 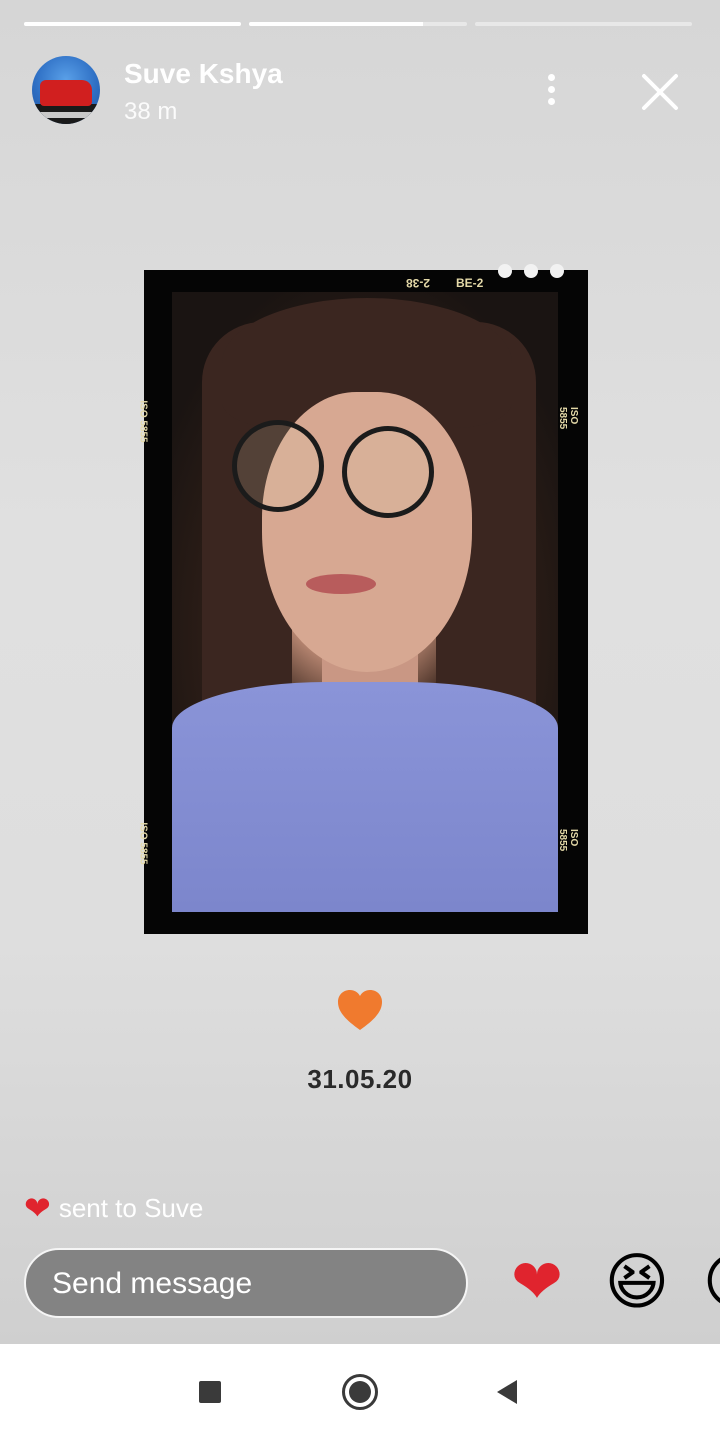 I want to click on orange-heart-icon, so click(x=360, y=1010).